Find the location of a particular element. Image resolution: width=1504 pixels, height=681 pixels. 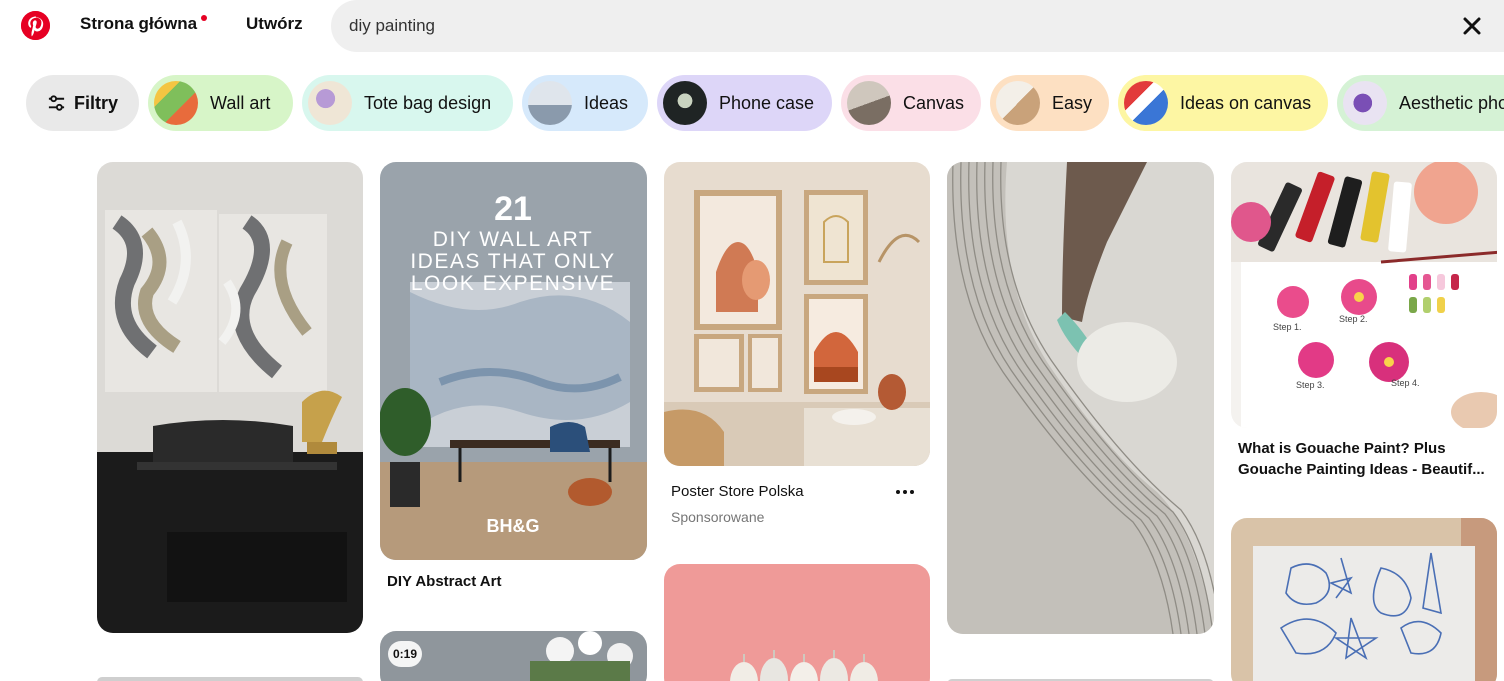

step-label: Step 4. is located at coordinates (1405, 383).